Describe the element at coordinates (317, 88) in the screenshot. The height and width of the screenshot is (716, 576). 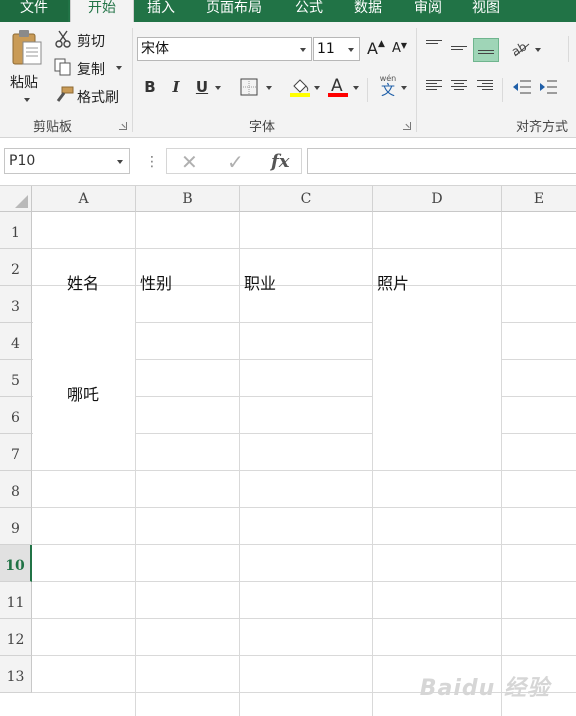
I see `fill-color-dropdown-icon` at that location.